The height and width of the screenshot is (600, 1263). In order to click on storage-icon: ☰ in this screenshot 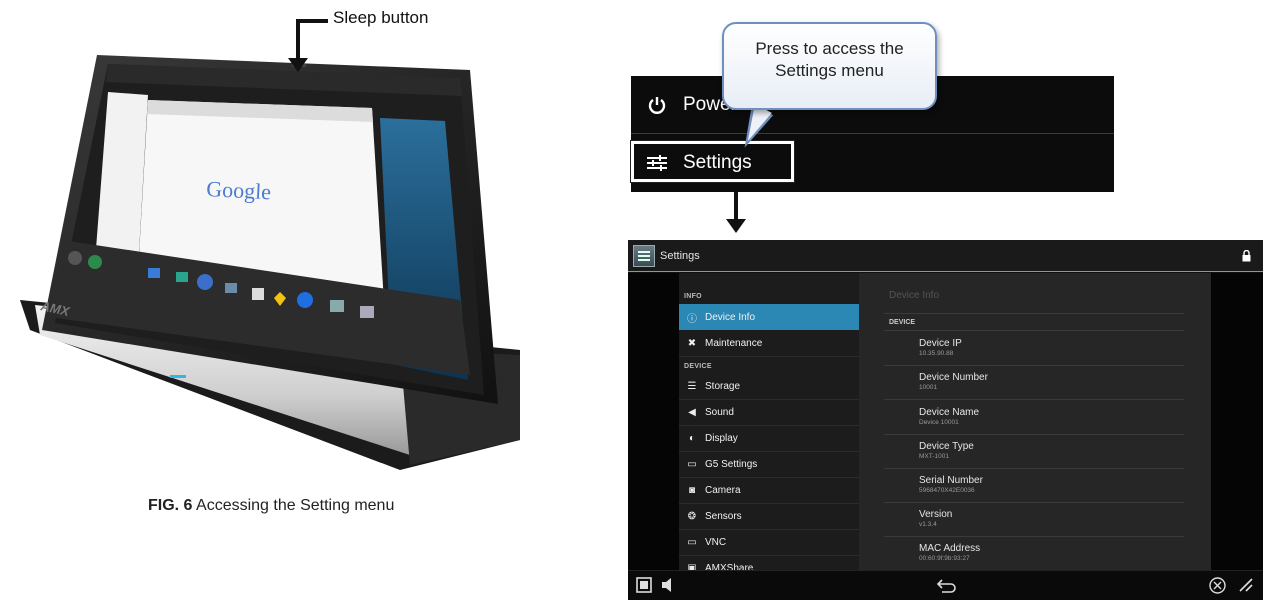, I will do `click(692, 386)`.